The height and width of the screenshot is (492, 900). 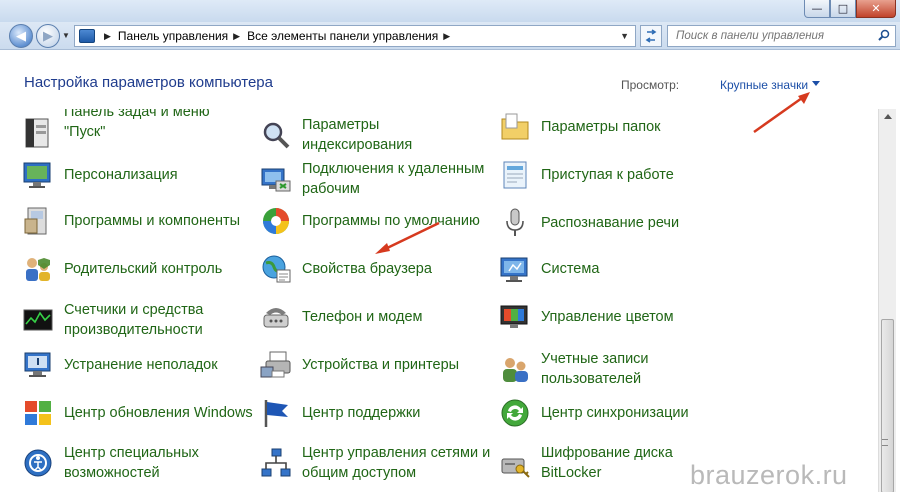 I want to click on item-troubleshooting: Устранение неполадок, so click(x=138, y=365).